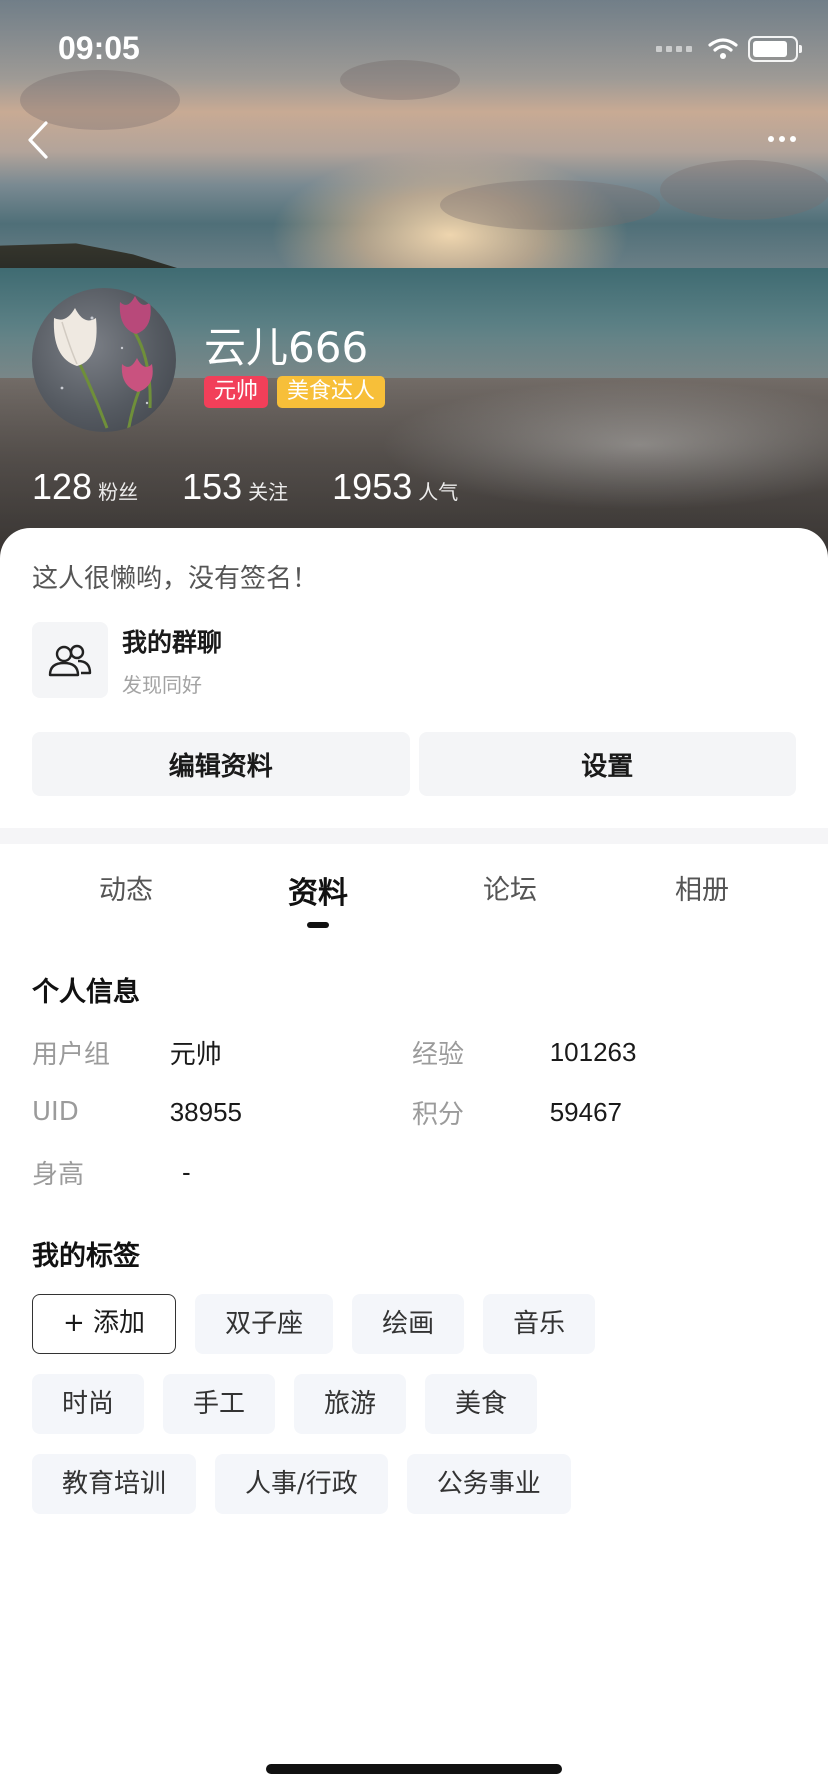 Image resolution: width=828 pixels, height=1792 pixels. I want to click on tag-chip: 人事/行政, so click(301, 1484).